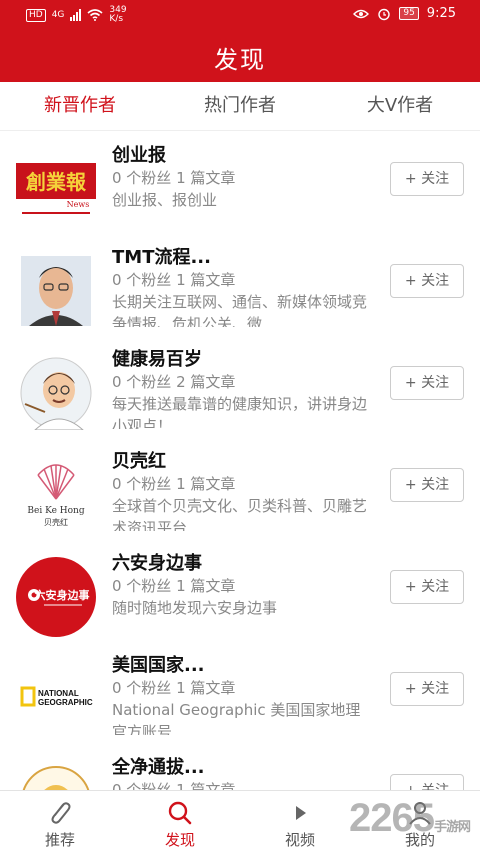 This screenshot has width=480, height=854. Describe the element at coordinates (95, 15) in the screenshot. I see `wifi-icon` at that location.